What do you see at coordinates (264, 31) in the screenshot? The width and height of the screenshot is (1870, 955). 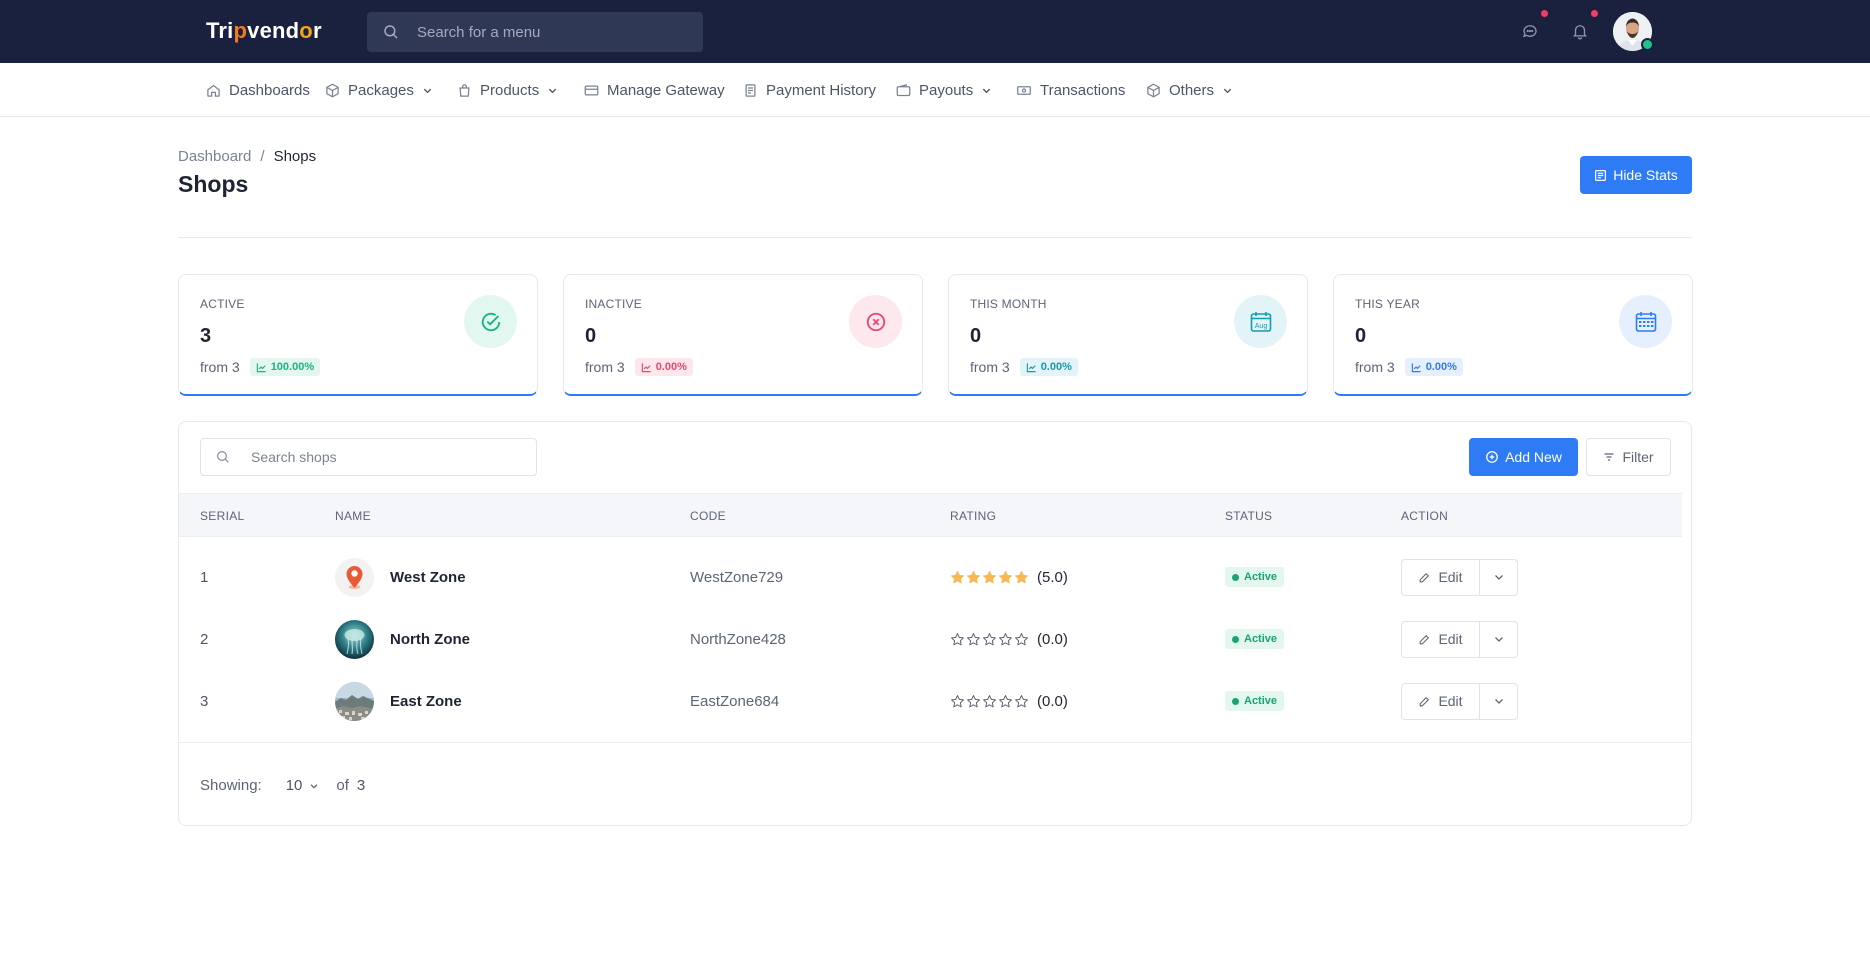 I see `brand-logo: Tripvendor` at bounding box center [264, 31].